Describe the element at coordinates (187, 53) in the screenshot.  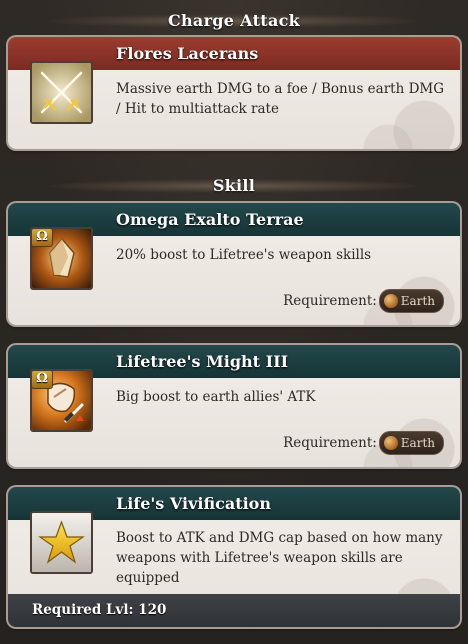
I see `charge-attack-name: Flores Lacerans` at that location.